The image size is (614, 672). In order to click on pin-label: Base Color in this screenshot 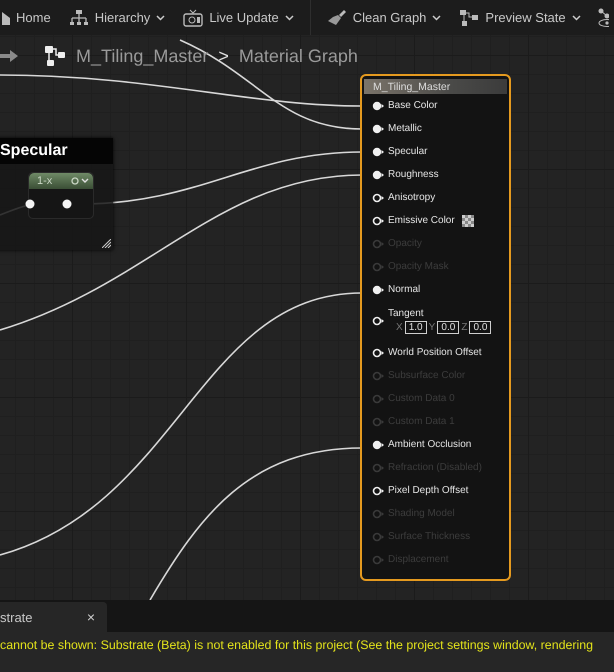, I will do `click(413, 105)`.